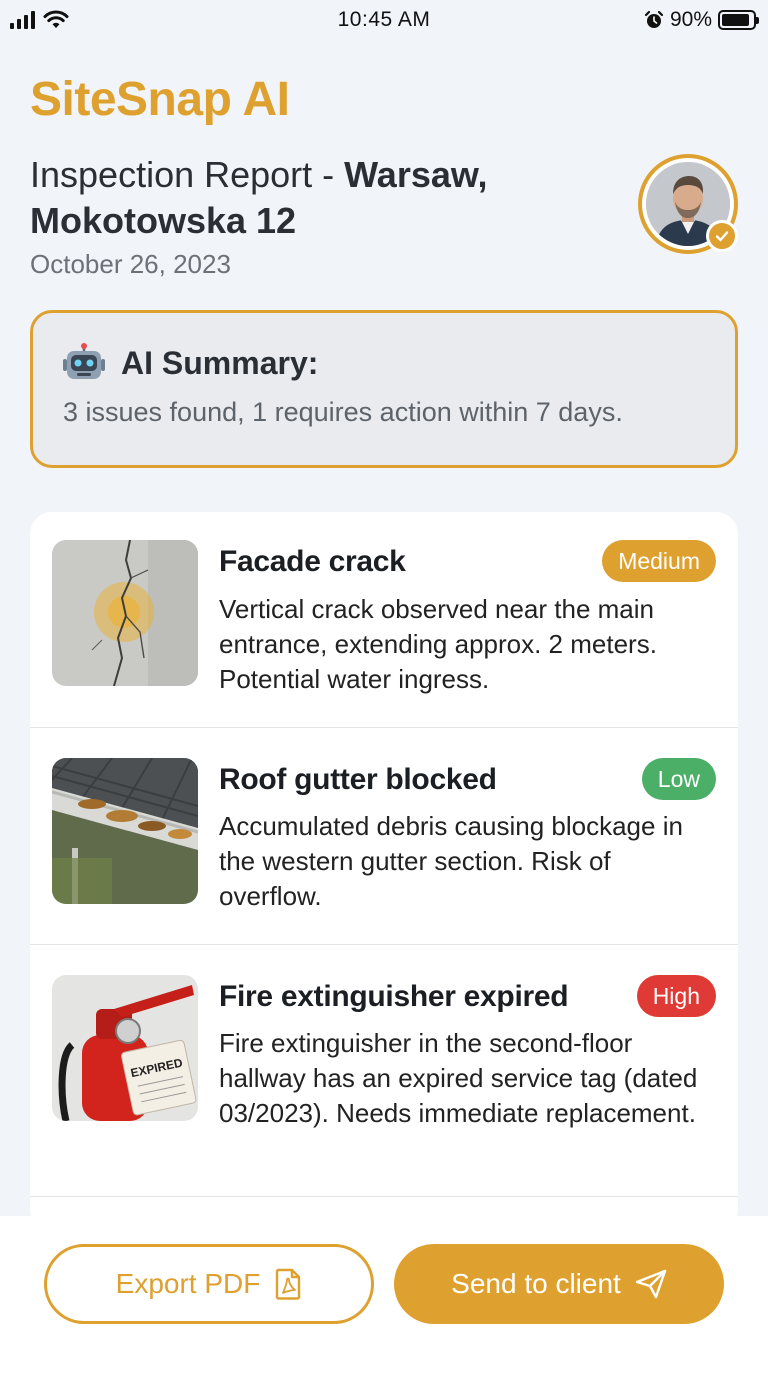 The height and width of the screenshot is (1376, 768). What do you see at coordinates (358, 779) in the screenshot?
I see `issue-title: Roof gutter blocked` at bounding box center [358, 779].